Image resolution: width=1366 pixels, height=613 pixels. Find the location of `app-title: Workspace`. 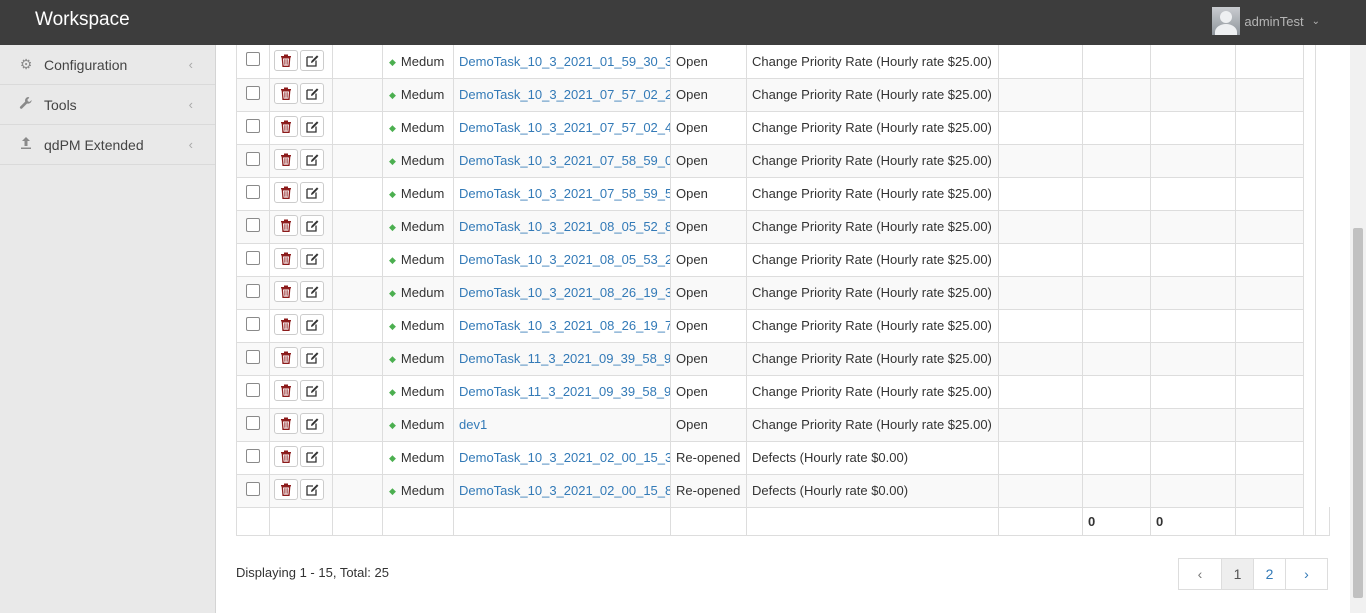

app-title: Workspace is located at coordinates (82, 20).